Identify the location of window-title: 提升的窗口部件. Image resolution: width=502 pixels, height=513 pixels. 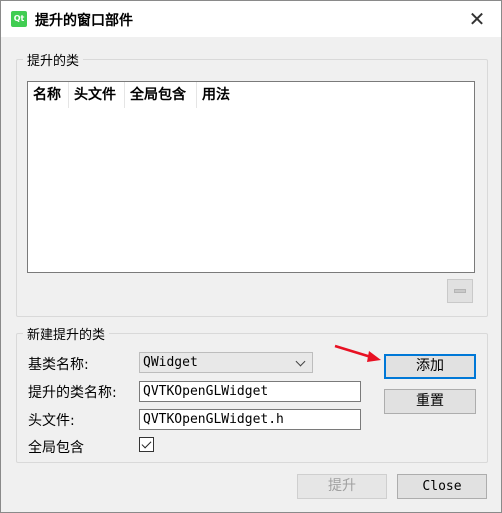
(84, 21).